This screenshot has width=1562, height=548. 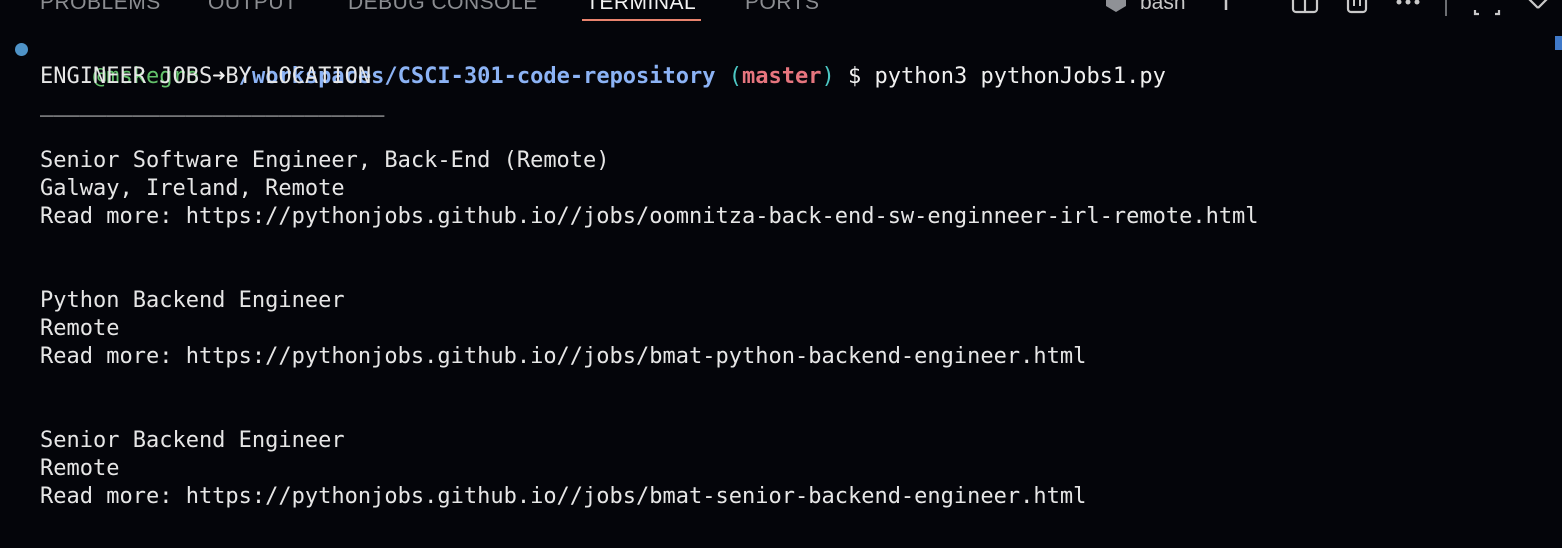 What do you see at coordinates (1226, 9) in the screenshot?
I see `new-terminal-plus-icon` at bounding box center [1226, 9].